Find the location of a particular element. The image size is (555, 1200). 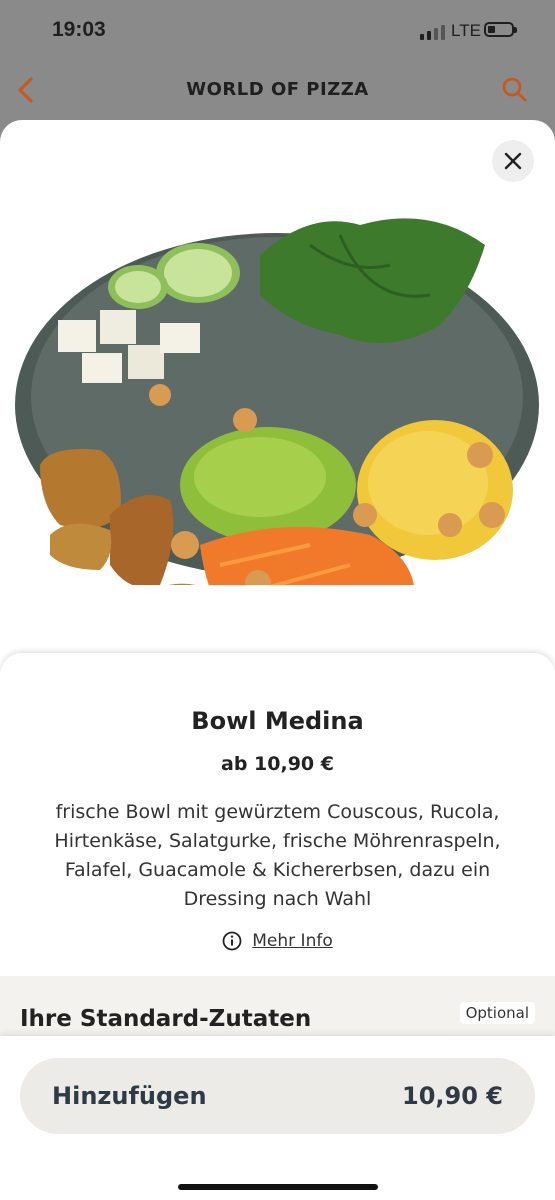

close-icon is located at coordinates (513, 161).